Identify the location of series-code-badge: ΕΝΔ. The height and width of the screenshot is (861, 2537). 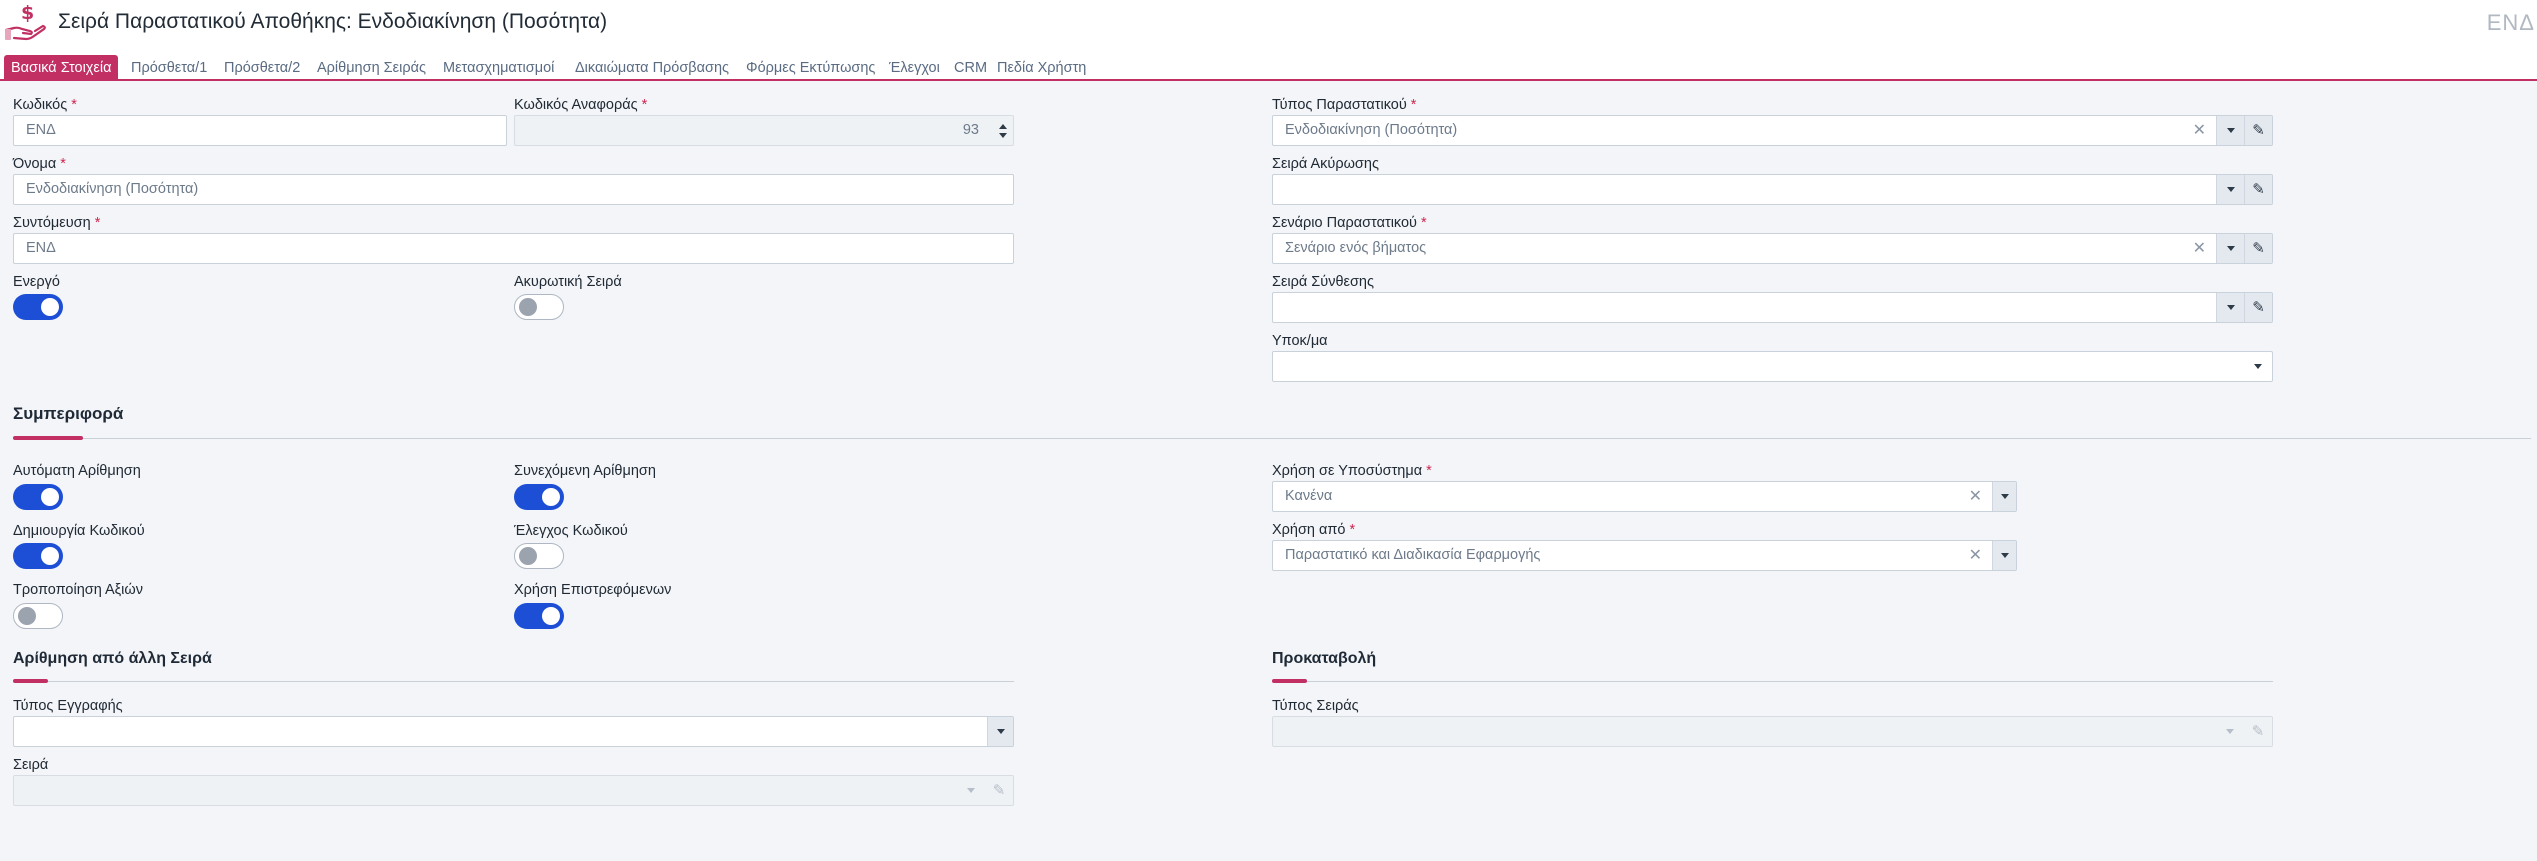
(2510, 22).